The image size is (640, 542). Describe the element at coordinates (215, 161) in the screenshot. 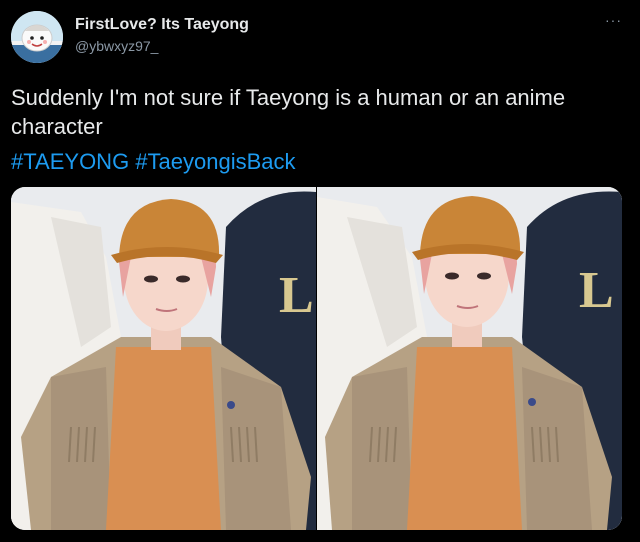

I see `hashtag-link: #TaeyongisBack` at that location.